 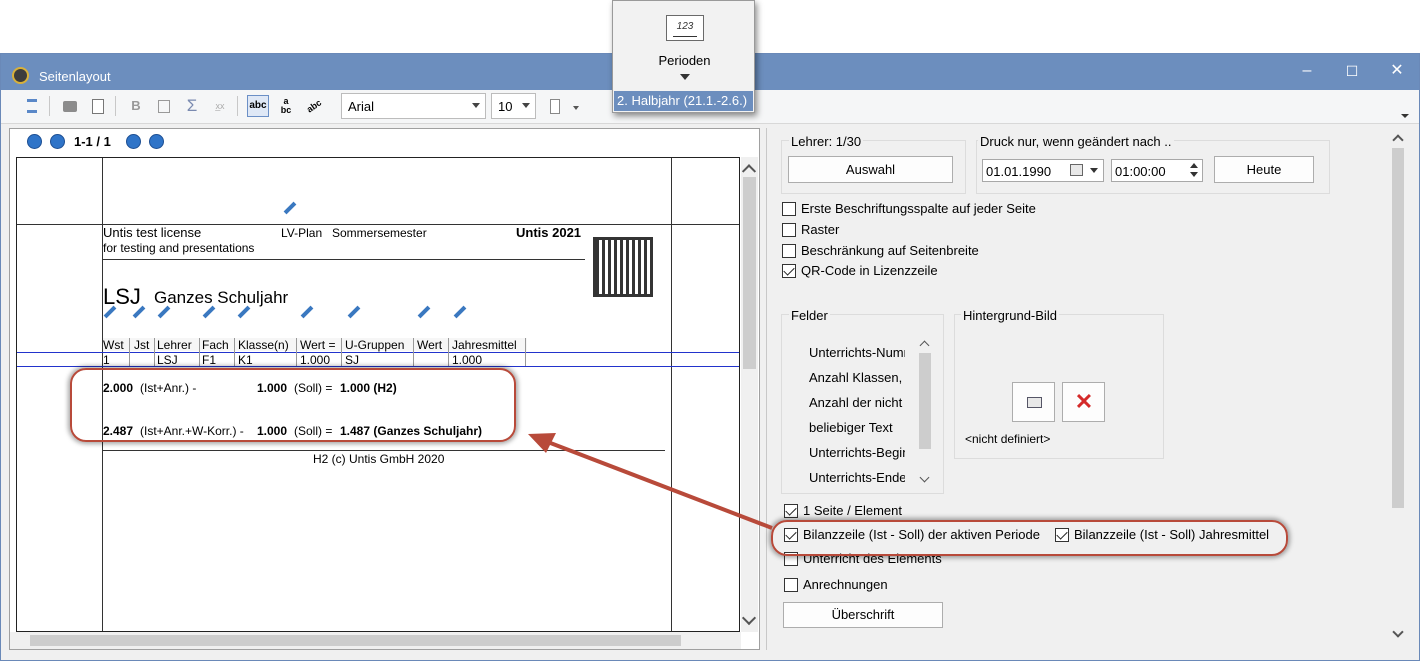 What do you see at coordinates (749, 394) in the screenshot?
I see `preview-vertical-scrollbar` at bounding box center [749, 394].